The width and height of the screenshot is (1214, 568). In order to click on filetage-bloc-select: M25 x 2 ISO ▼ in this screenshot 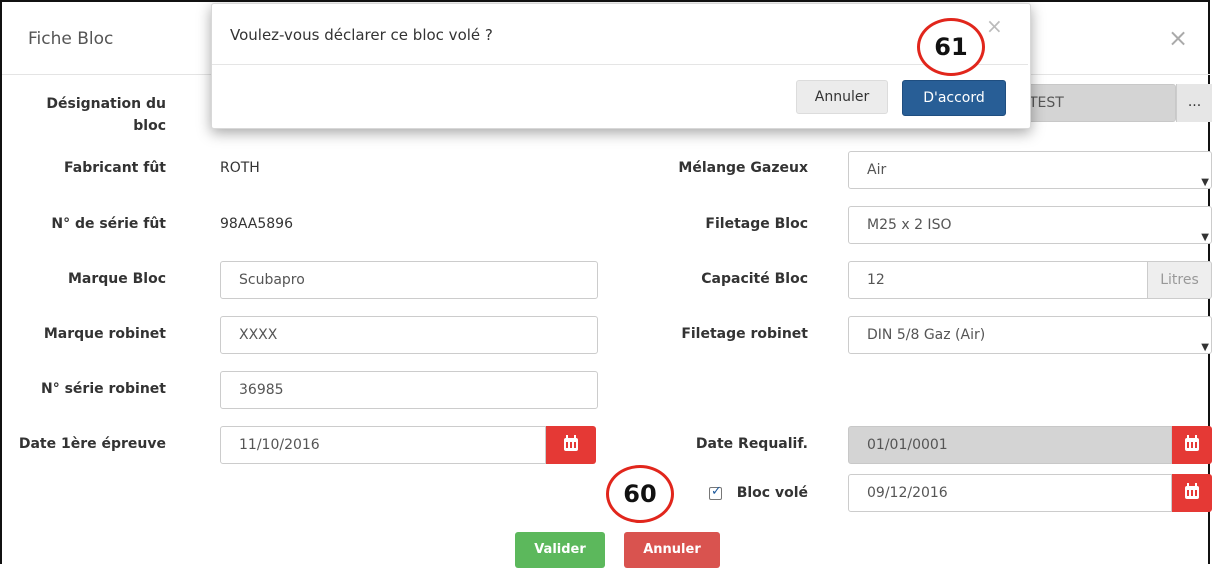, I will do `click(1030, 225)`.